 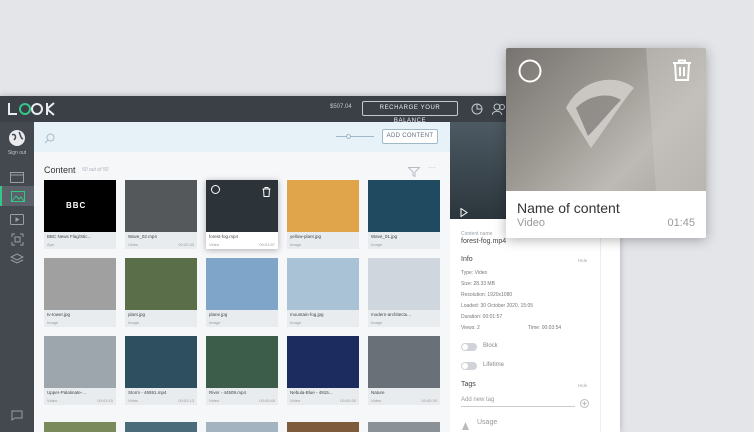 What do you see at coordinates (584, 404) in the screenshot?
I see `add-tag-icon` at bounding box center [584, 404].